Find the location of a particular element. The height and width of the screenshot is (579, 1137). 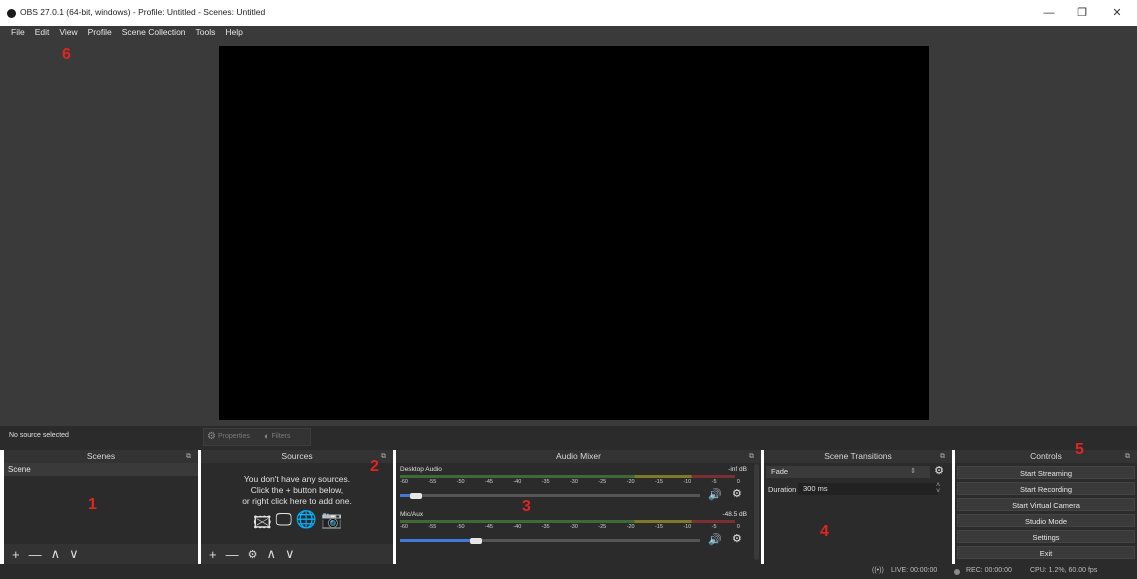

scene-list-item: Scene is located at coordinates (101, 469).